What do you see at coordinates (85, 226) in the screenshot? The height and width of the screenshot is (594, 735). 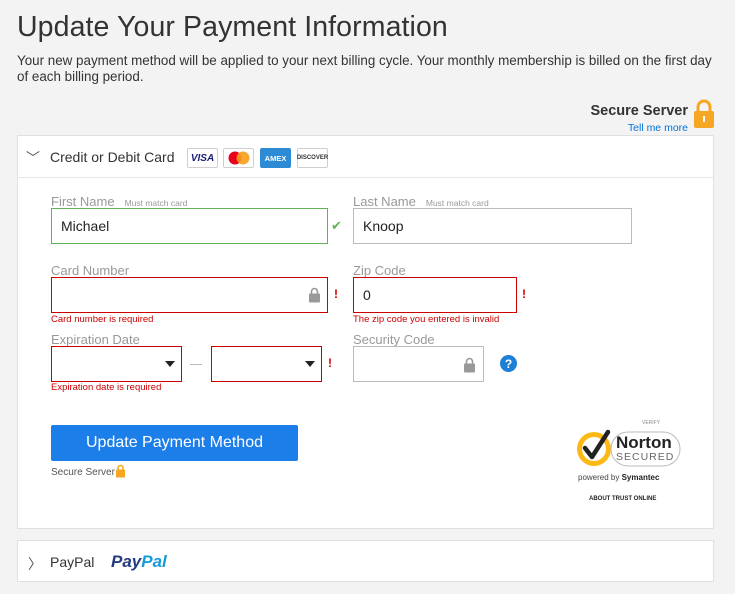 I see `first-name-value: Michael` at bounding box center [85, 226].